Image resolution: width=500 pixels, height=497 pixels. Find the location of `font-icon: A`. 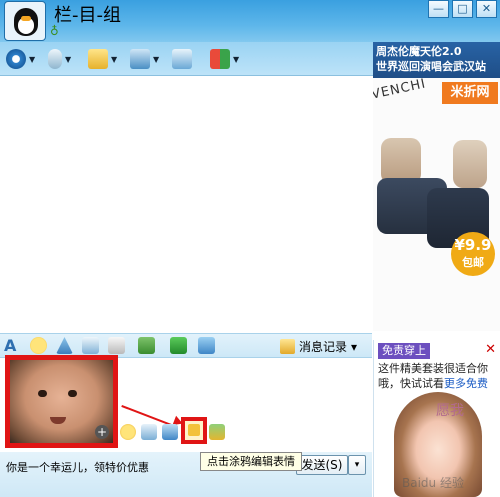

font-icon: A is located at coordinates (12, 345).